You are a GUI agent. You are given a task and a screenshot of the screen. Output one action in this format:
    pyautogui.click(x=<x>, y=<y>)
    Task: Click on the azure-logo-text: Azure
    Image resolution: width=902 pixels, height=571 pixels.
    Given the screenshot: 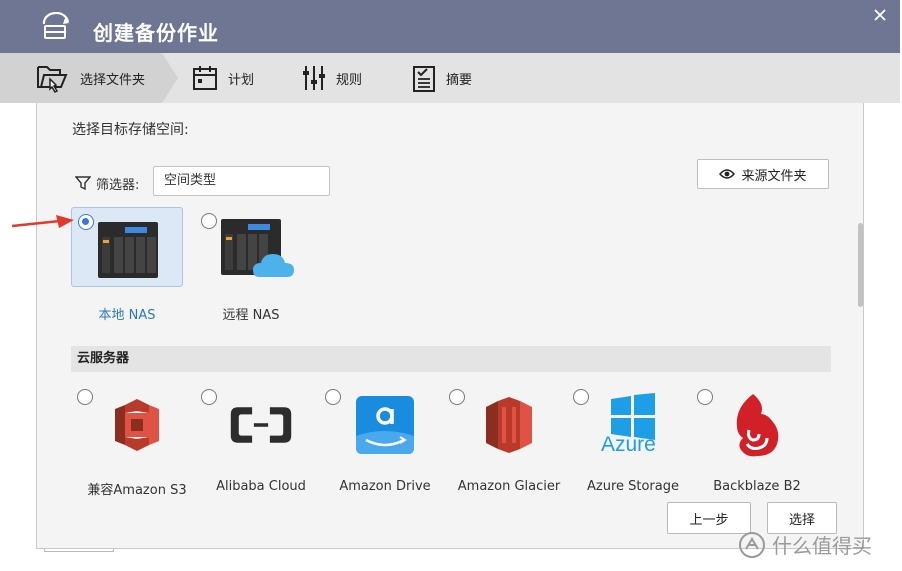 What is the action you would take?
    pyautogui.click(x=628, y=444)
    